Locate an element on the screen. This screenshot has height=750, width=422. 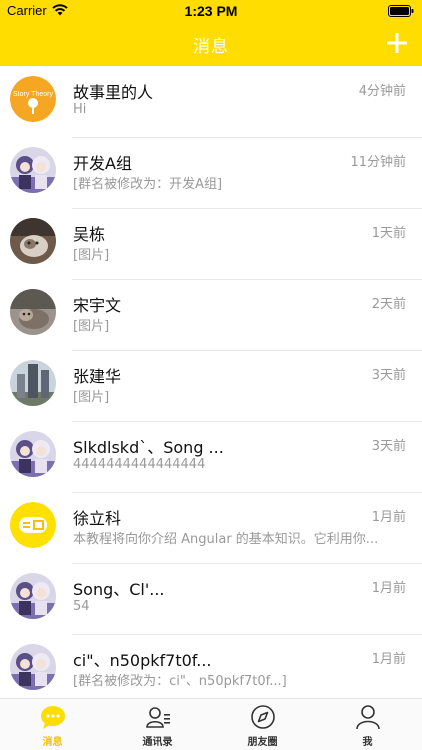
conversation-row: Slkdlskd`、Song ... 4444444444444444 3天前 is located at coordinates (211, 456).